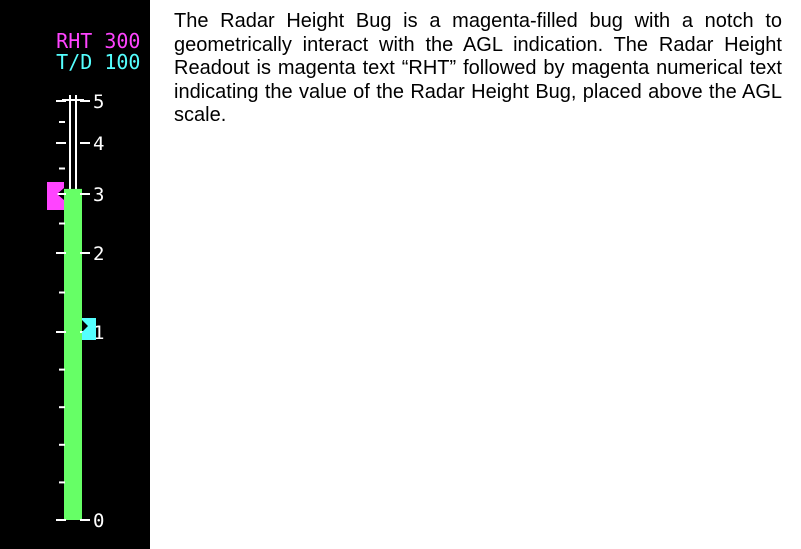 The height and width of the screenshot is (549, 801). What do you see at coordinates (55, 196) in the screenshot?
I see `radar-height-bug` at bounding box center [55, 196].